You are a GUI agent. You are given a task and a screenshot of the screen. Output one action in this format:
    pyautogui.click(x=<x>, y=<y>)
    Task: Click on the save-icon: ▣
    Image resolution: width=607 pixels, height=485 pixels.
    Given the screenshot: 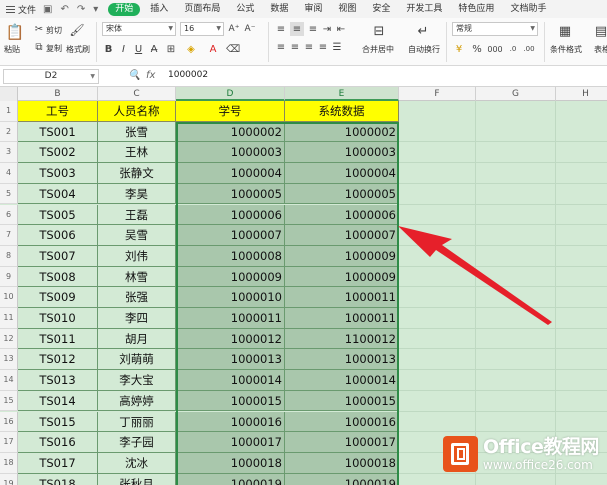 What is the action you would take?
    pyautogui.click(x=47, y=9)
    